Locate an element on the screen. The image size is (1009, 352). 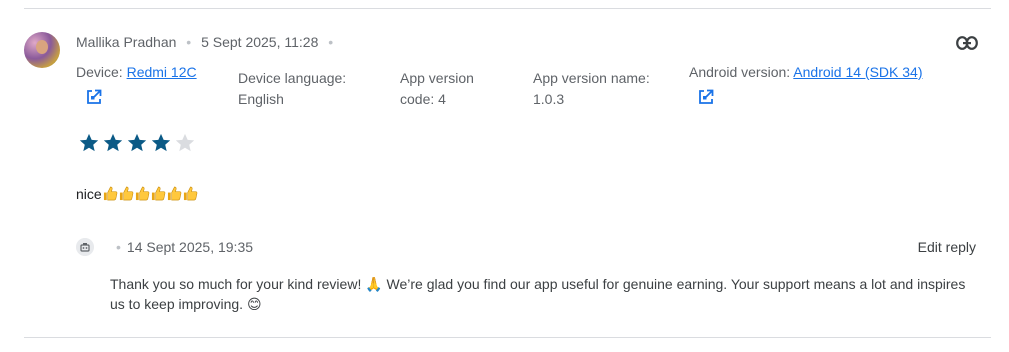
thumbs-up-emojis is located at coordinates (150, 194).